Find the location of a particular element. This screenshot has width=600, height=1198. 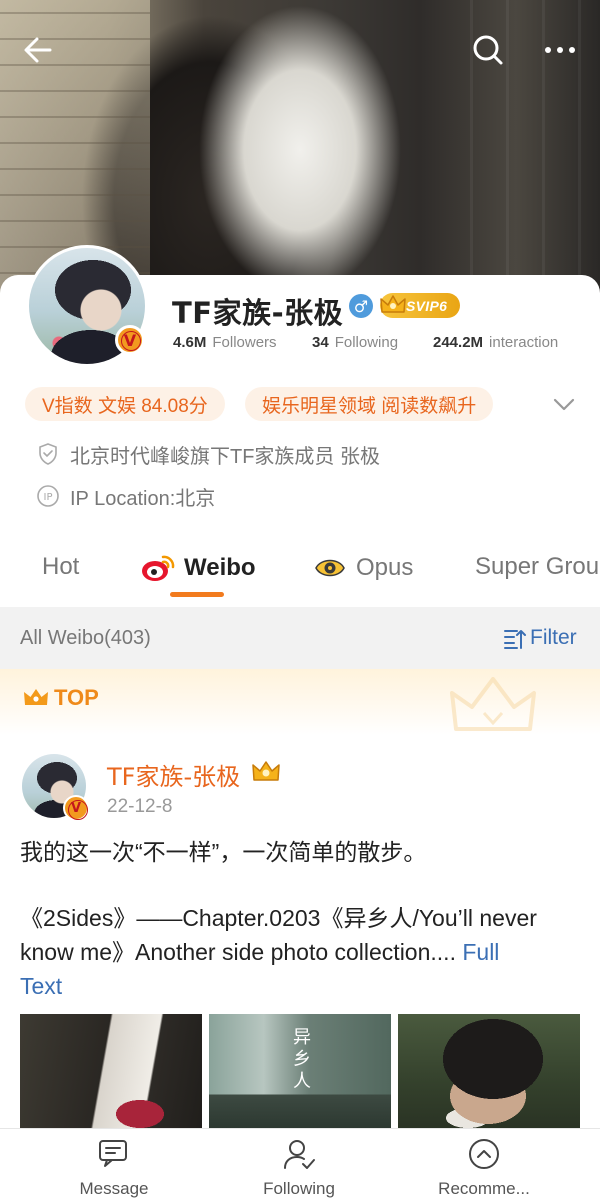

back-button is located at coordinates (38, 50).